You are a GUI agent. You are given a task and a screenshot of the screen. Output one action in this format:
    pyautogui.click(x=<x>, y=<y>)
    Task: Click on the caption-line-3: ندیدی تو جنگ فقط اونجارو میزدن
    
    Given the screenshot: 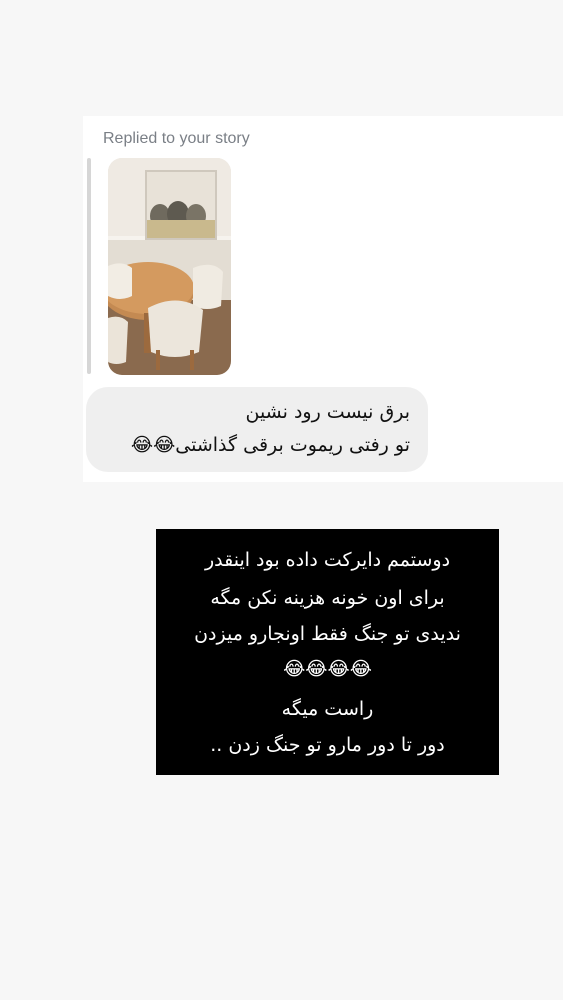 What is the action you would take?
    pyautogui.click(x=327, y=634)
    